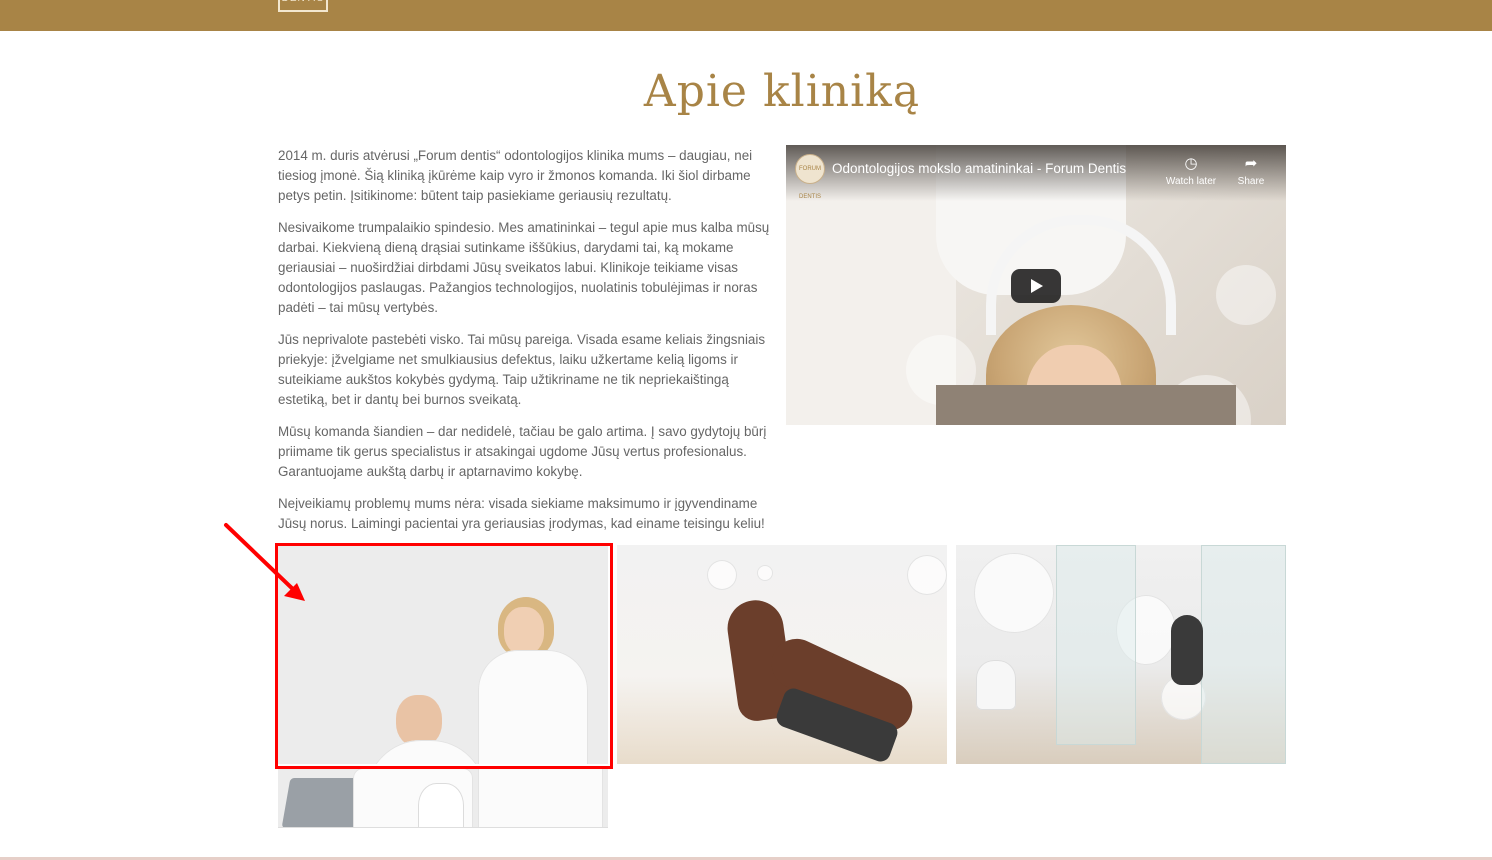 The image size is (1492, 860). What do you see at coordinates (996, 685) in the screenshot?
I see `photo-white-chair` at bounding box center [996, 685].